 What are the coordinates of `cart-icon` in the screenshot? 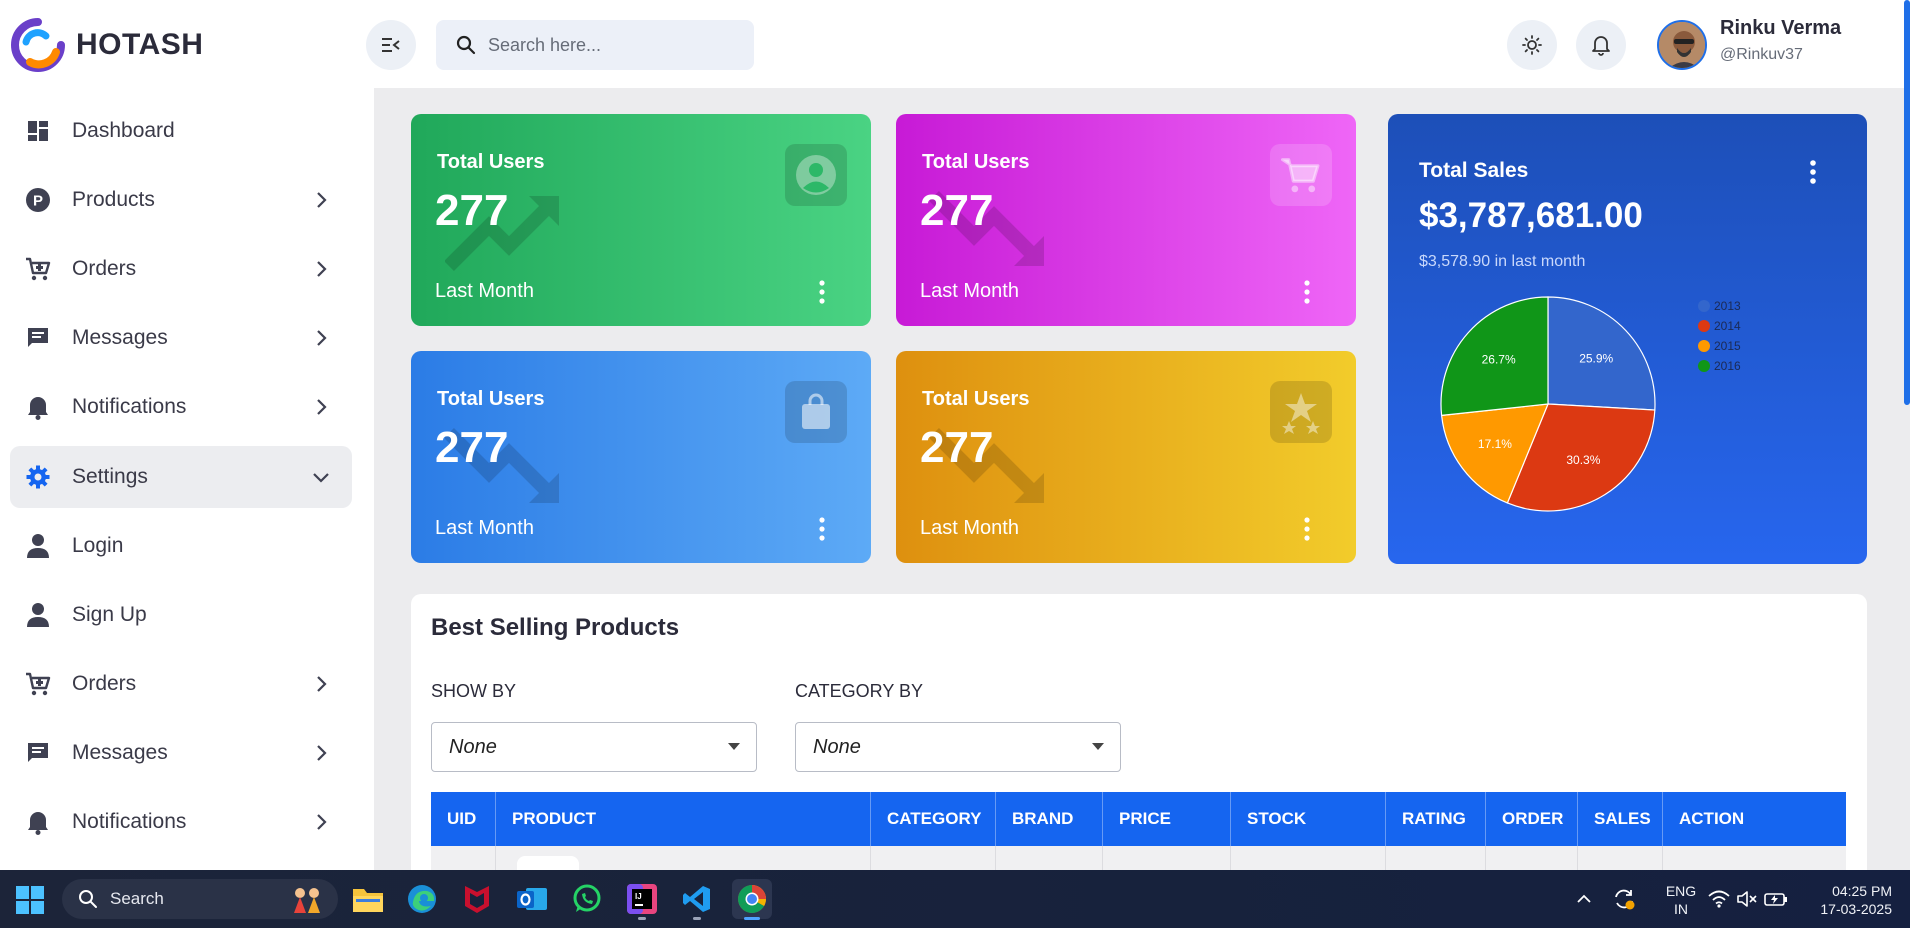 It's located at (38, 269).